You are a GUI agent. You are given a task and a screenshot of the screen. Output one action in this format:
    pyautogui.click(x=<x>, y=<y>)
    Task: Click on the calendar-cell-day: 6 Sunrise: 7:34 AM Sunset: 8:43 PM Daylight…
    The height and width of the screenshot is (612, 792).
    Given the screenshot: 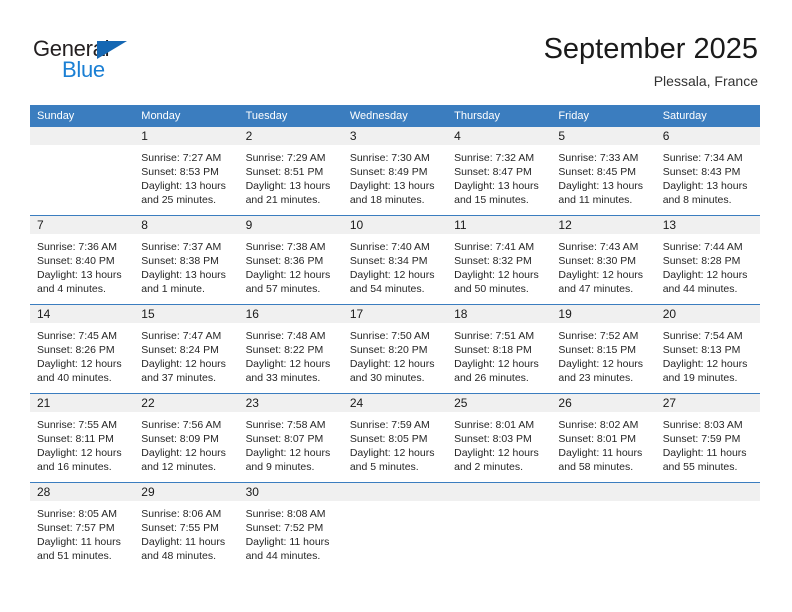 What is the action you would take?
    pyautogui.click(x=707, y=171)
    